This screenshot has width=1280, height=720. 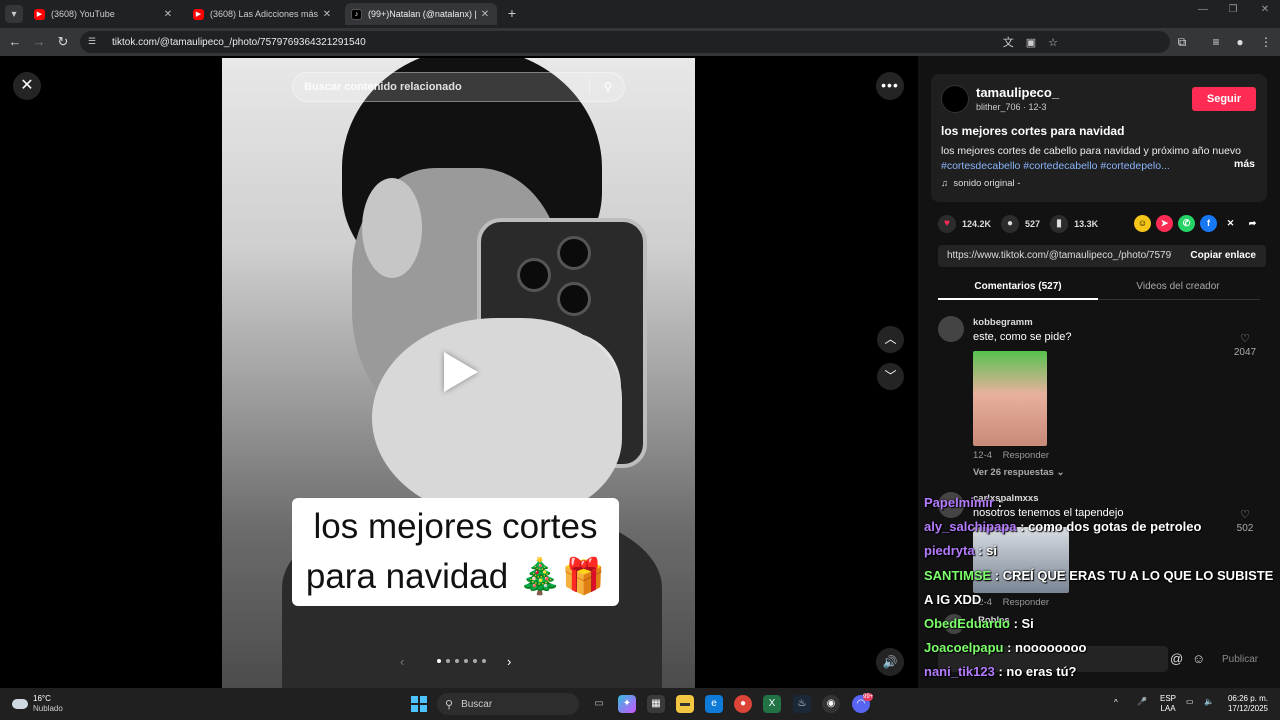 I want to click on microphone-icon: 🎤, so click(x=1142, y=702).